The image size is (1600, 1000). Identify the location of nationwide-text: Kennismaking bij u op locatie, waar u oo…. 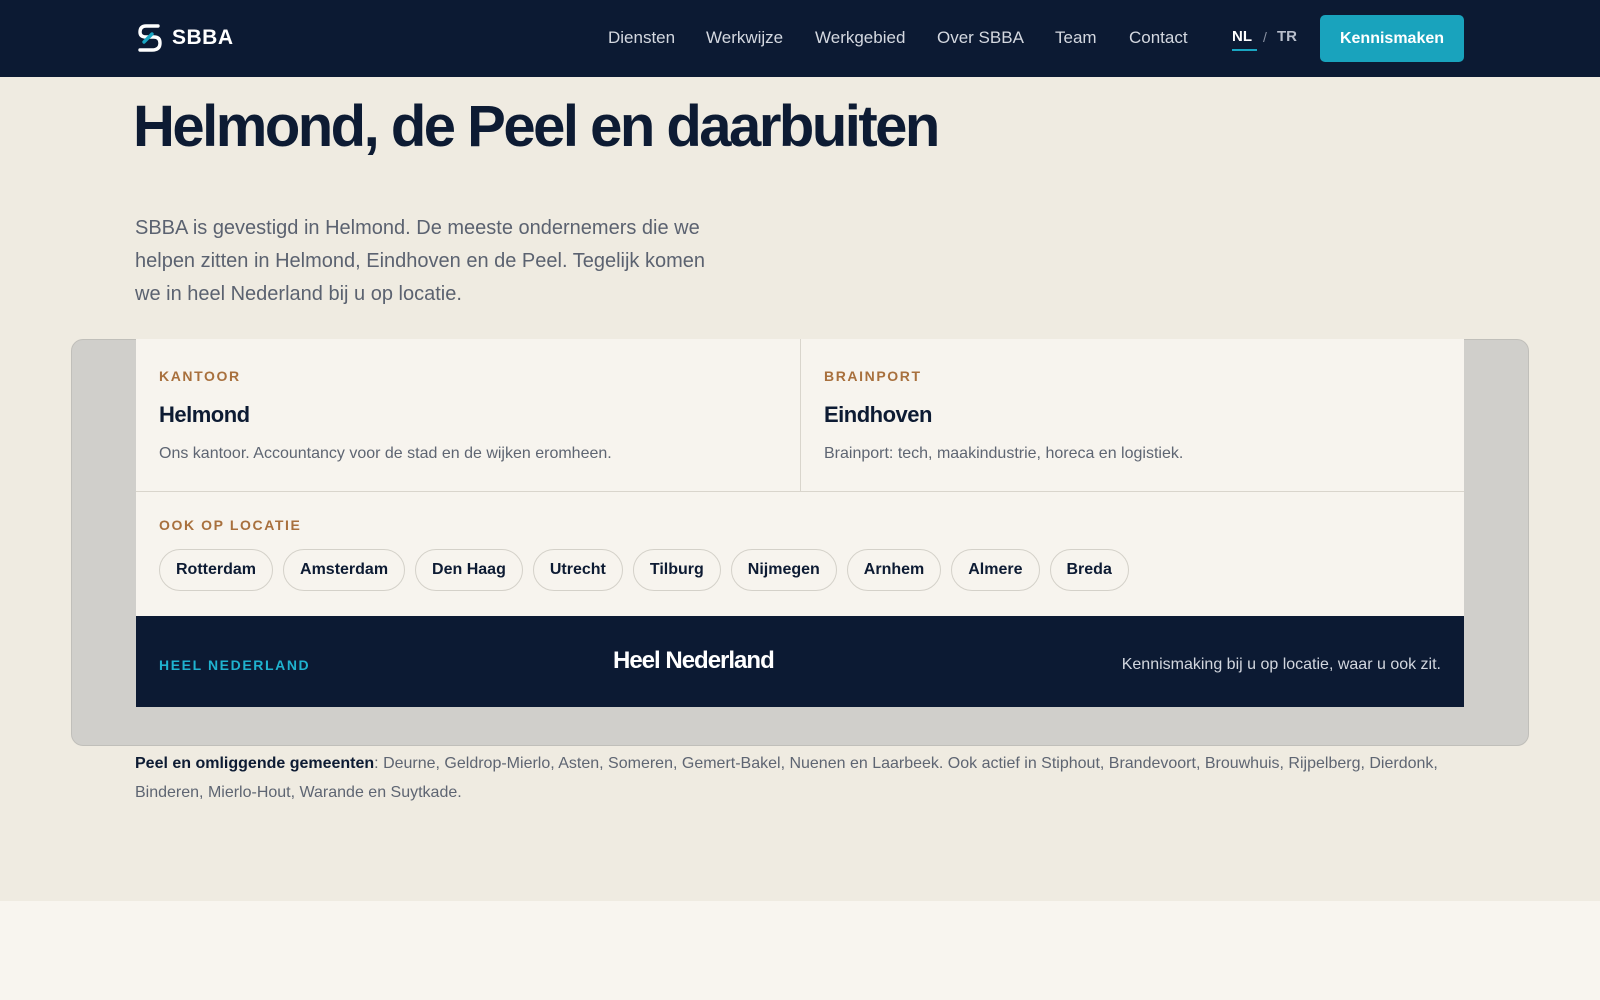
(1281, 664).